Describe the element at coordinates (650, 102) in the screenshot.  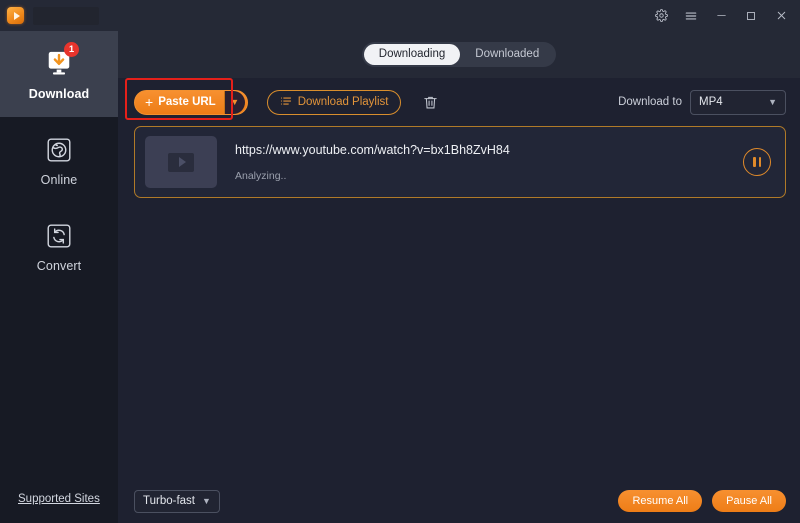
I see `download-to-label: Download to` at that location.